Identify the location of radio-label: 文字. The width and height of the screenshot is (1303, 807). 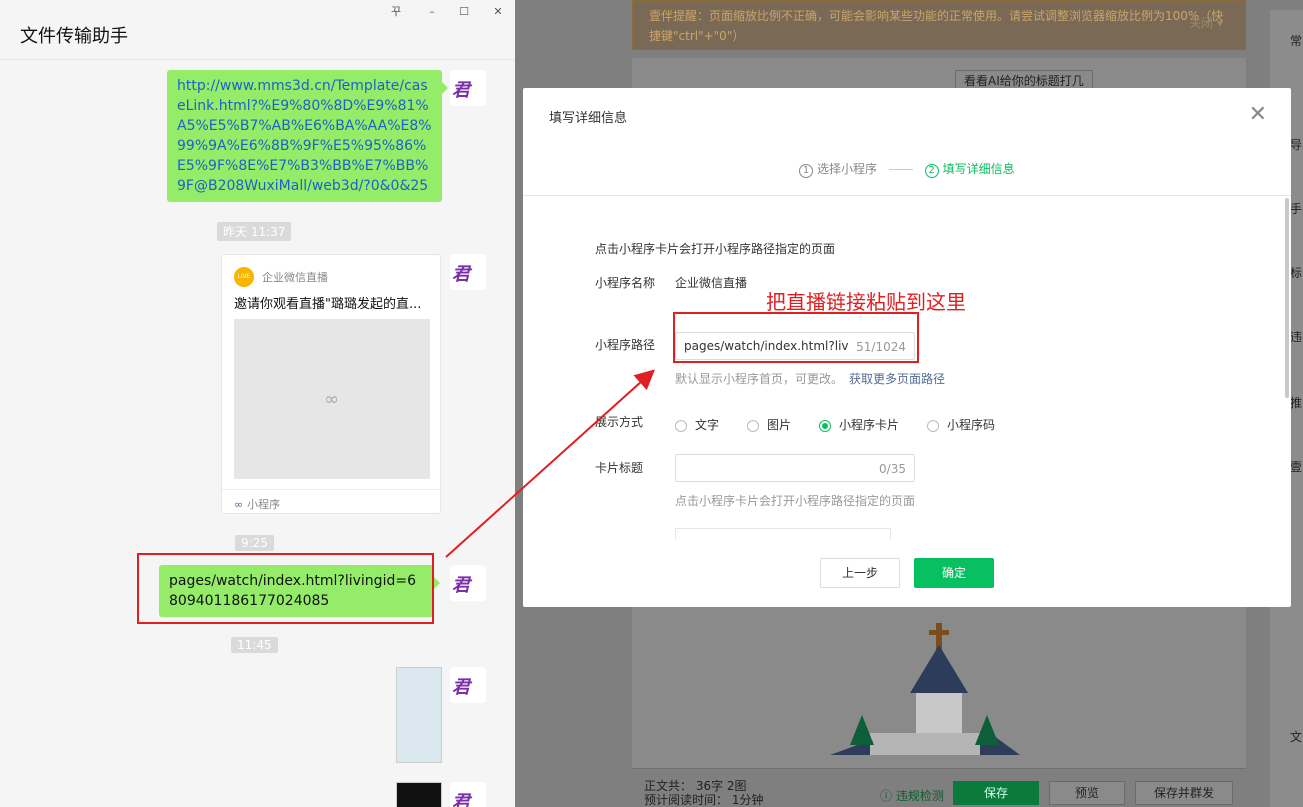
(707, 425).